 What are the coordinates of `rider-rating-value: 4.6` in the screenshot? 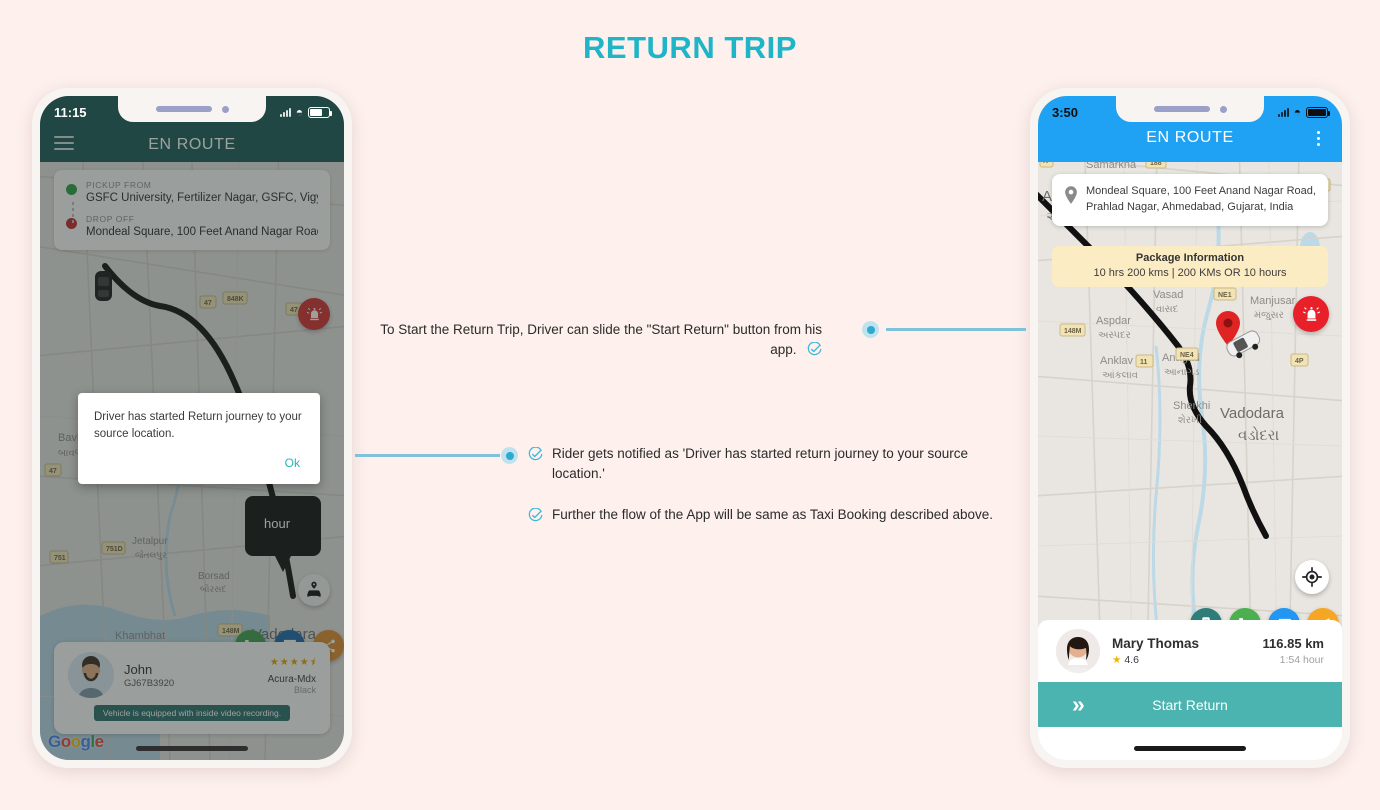 It's located at (1131, 660).